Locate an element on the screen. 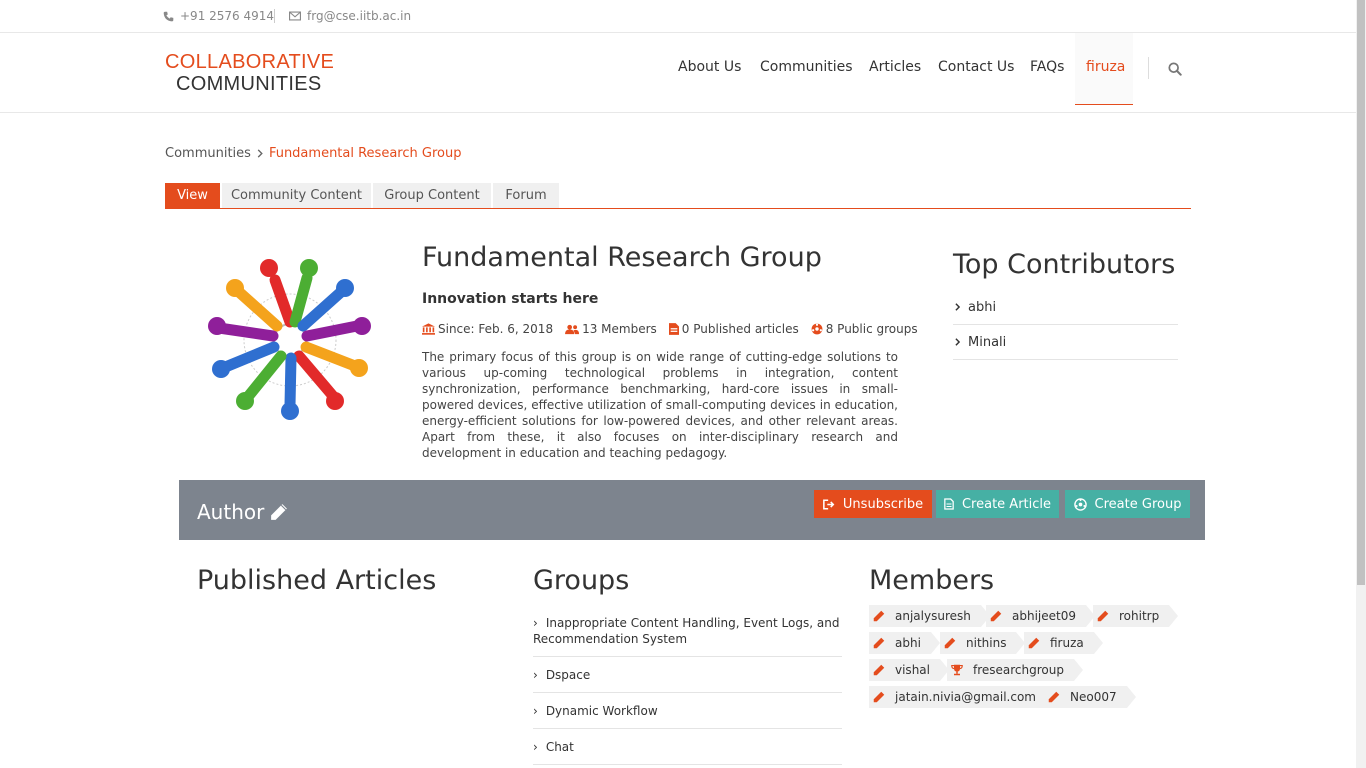 The height and width of the screenshot is (768, 1366). public-groups-count: 8 Public groups is located at coordinates (871, 329).